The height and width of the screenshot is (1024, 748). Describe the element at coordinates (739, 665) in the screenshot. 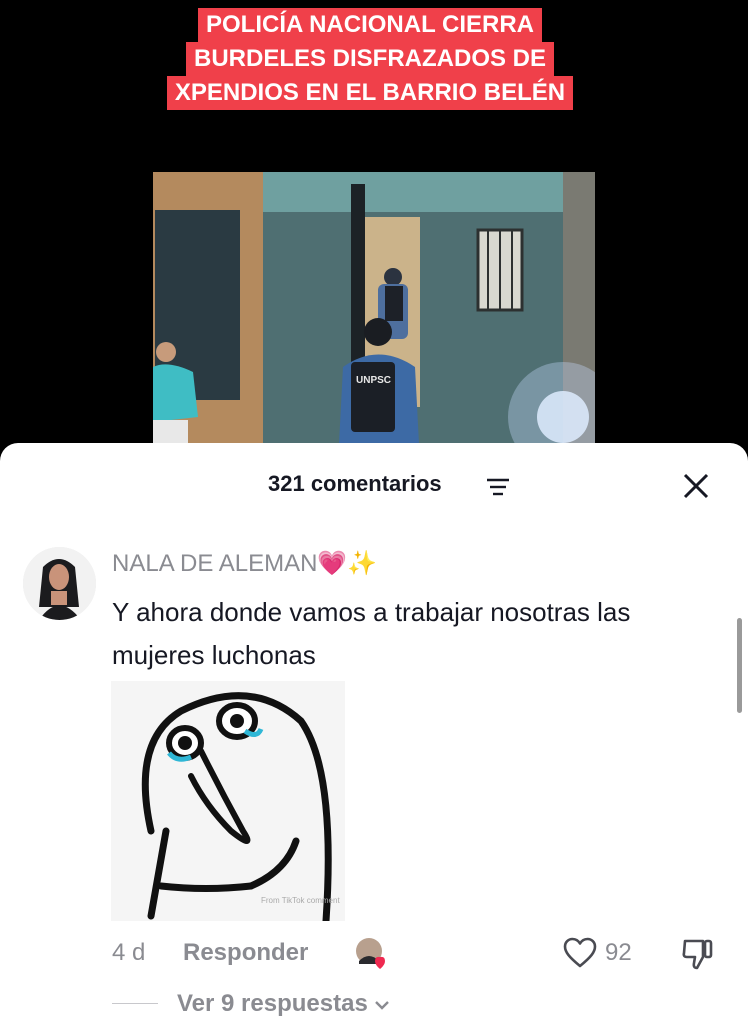

I see `scrollbar` at that location.